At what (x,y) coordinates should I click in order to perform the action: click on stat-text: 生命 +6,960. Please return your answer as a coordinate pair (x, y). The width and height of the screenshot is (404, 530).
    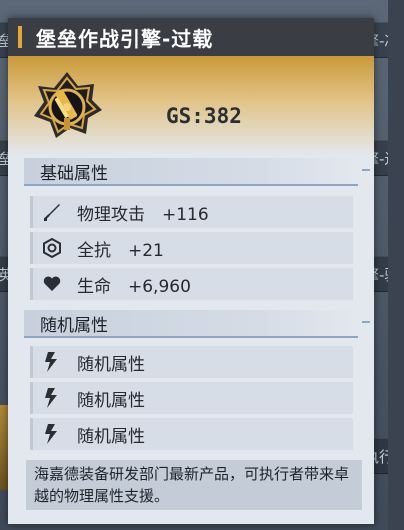
    Looking at the image, I should click on (134, 286).